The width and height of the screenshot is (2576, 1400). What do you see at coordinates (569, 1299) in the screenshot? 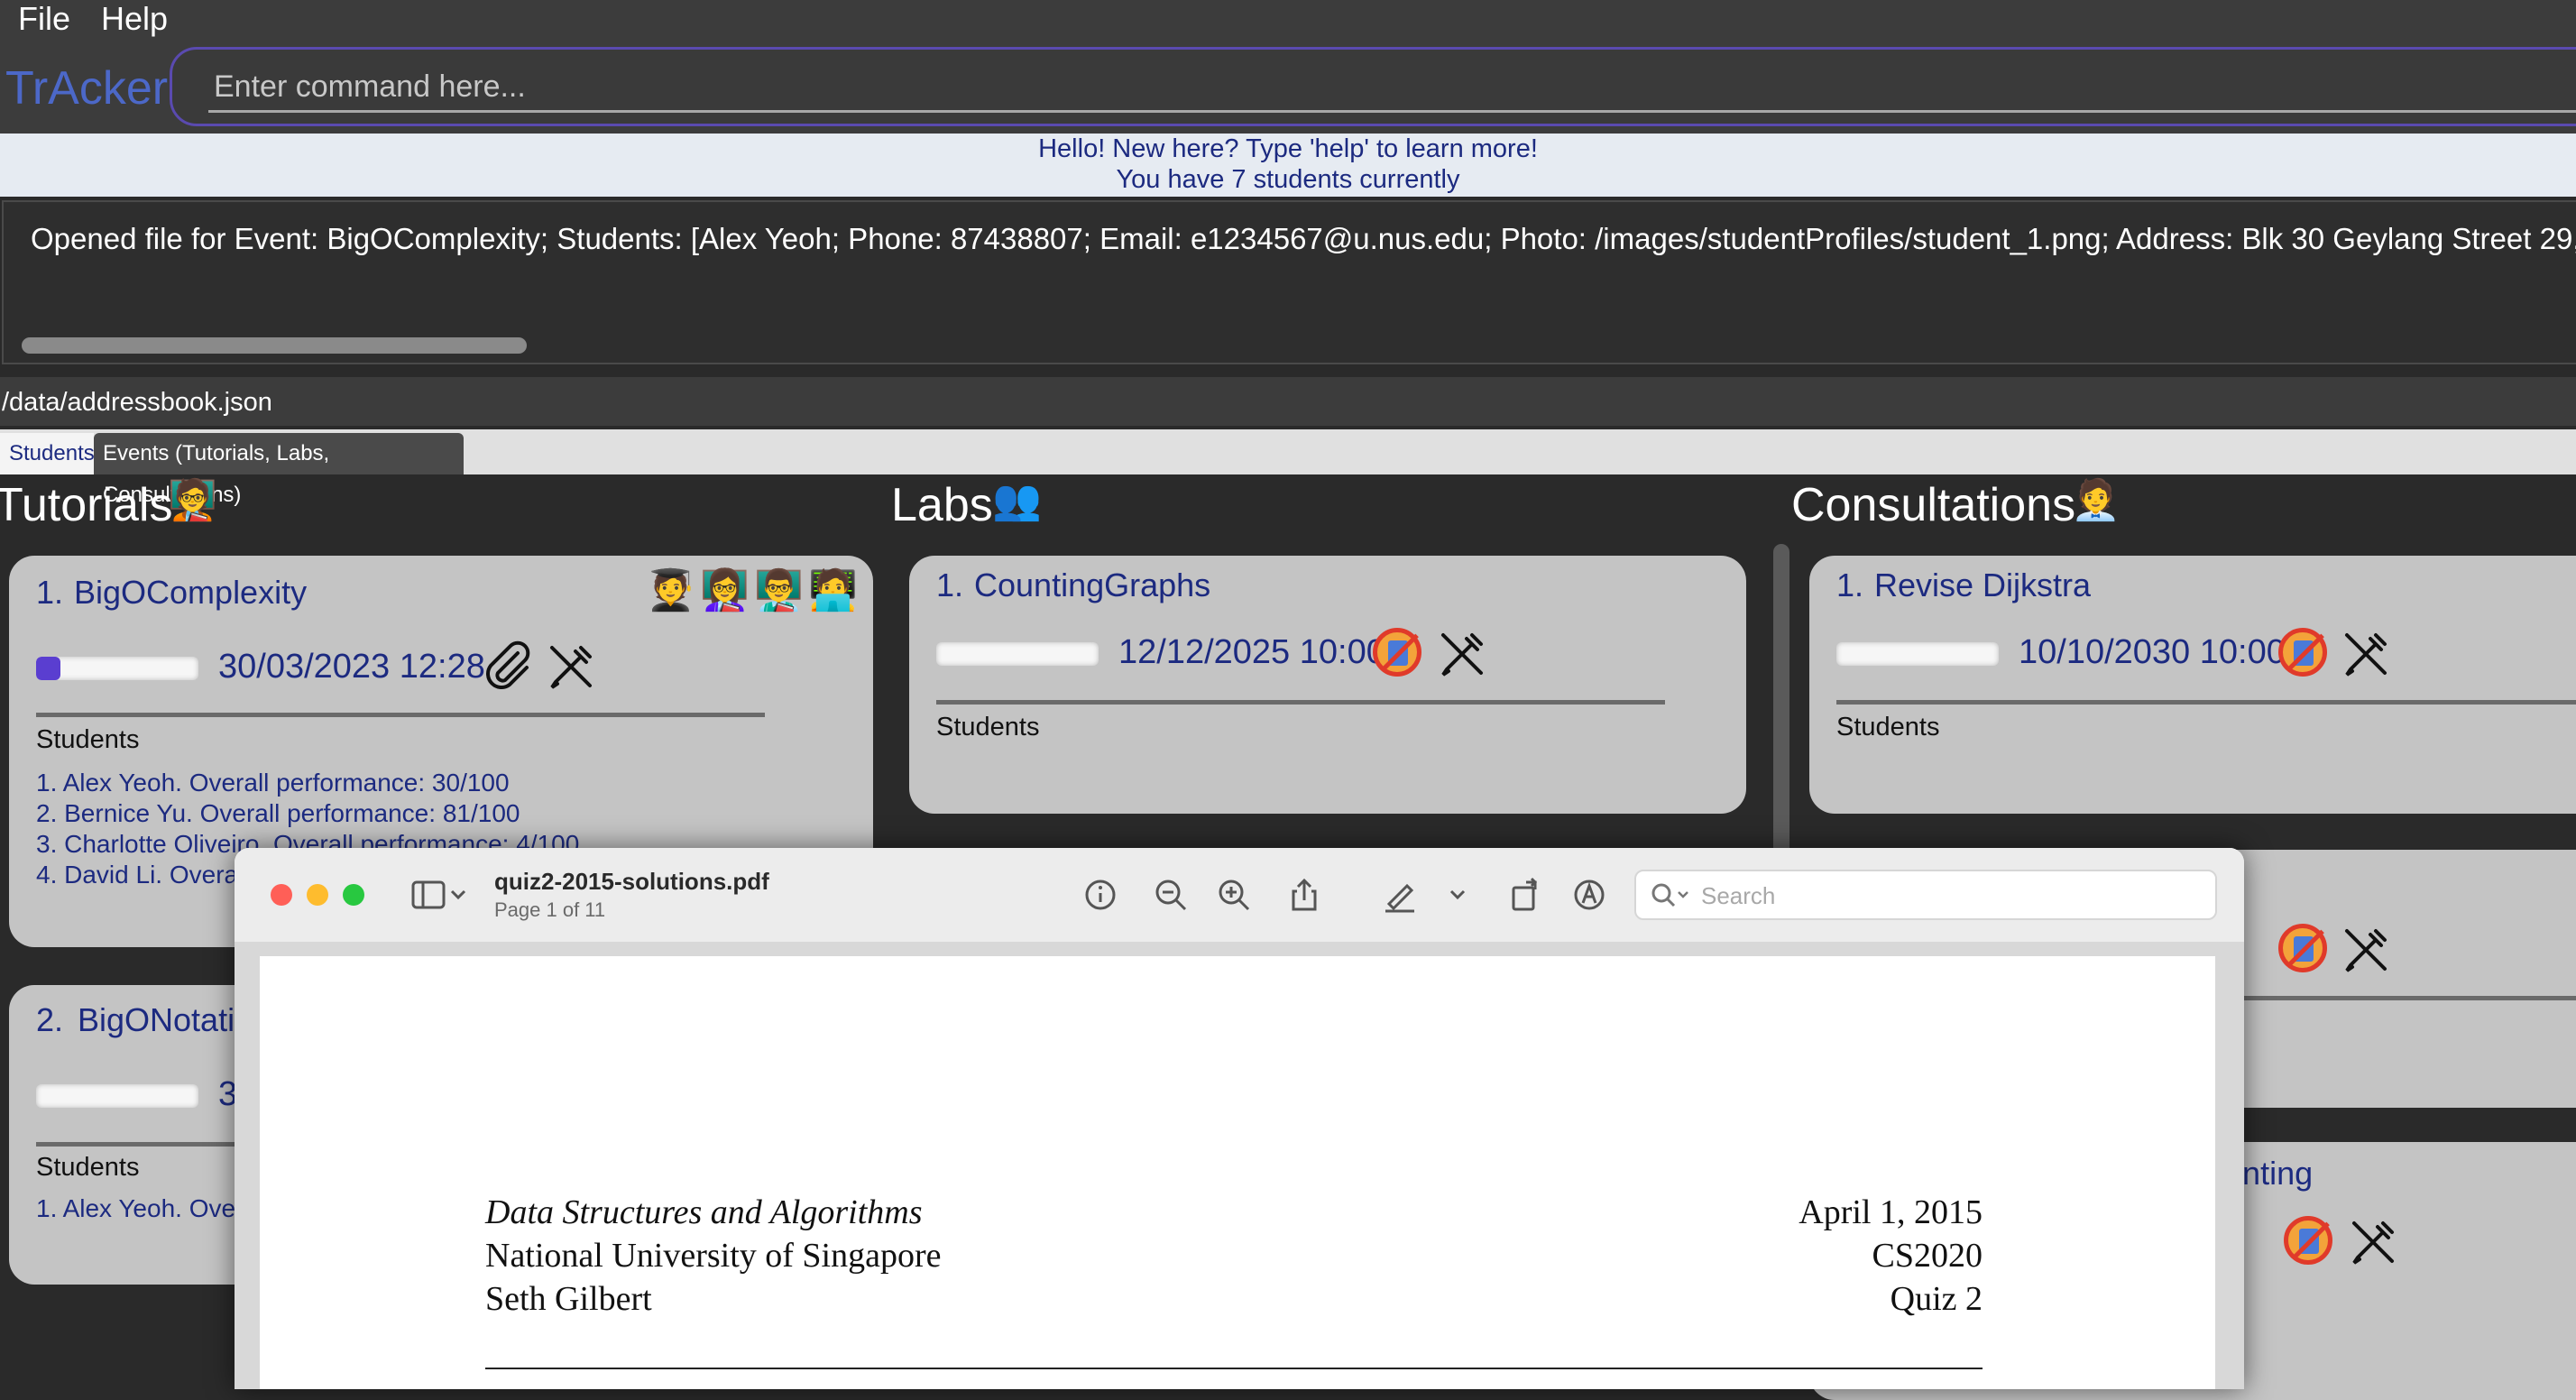
I see `doc-author: Seth Gilbert` at bounding box center [569, 1299].